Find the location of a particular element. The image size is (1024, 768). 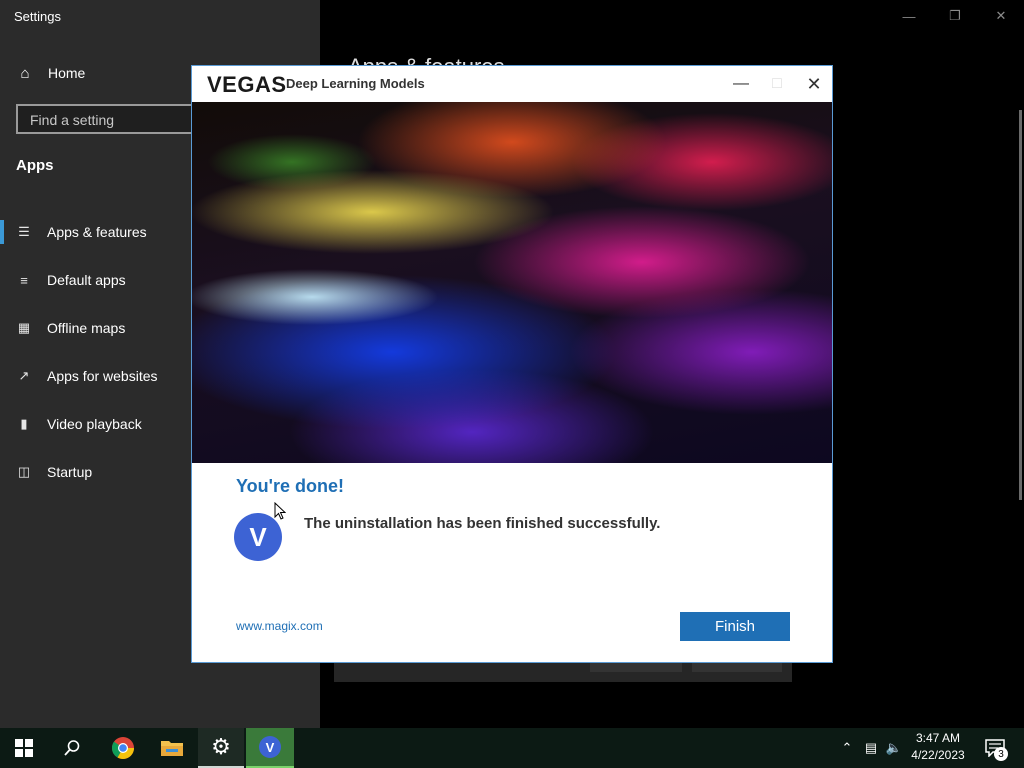

taskbar-search-button is located at coordinates (72, 748).